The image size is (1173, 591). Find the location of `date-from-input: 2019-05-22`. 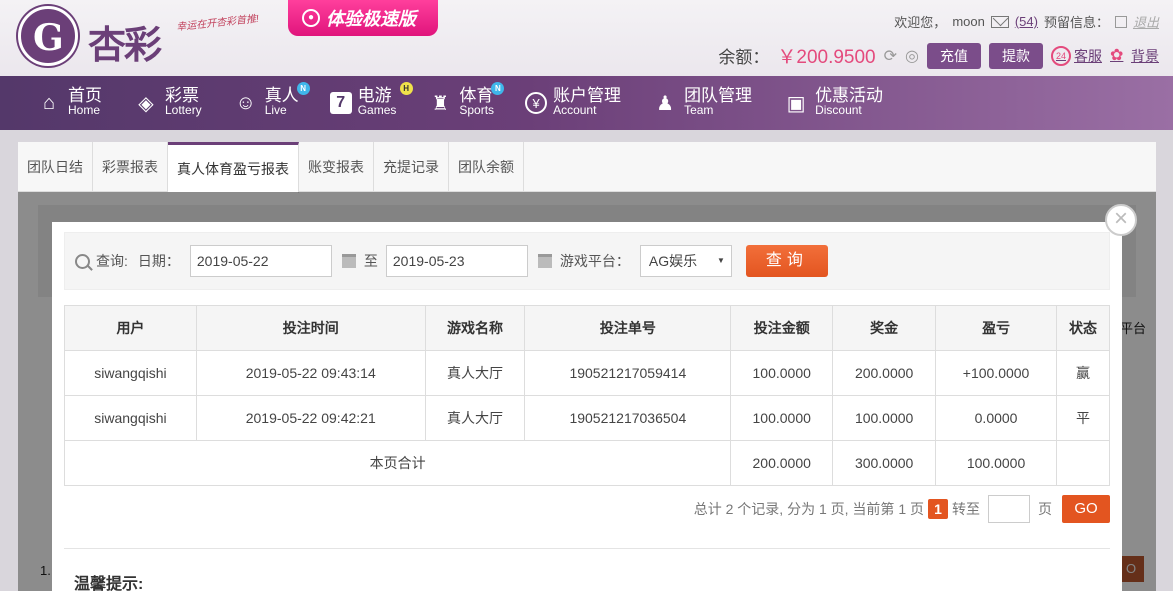

date-from-input: 2019-05-22 is located at coordinates (260, 261).